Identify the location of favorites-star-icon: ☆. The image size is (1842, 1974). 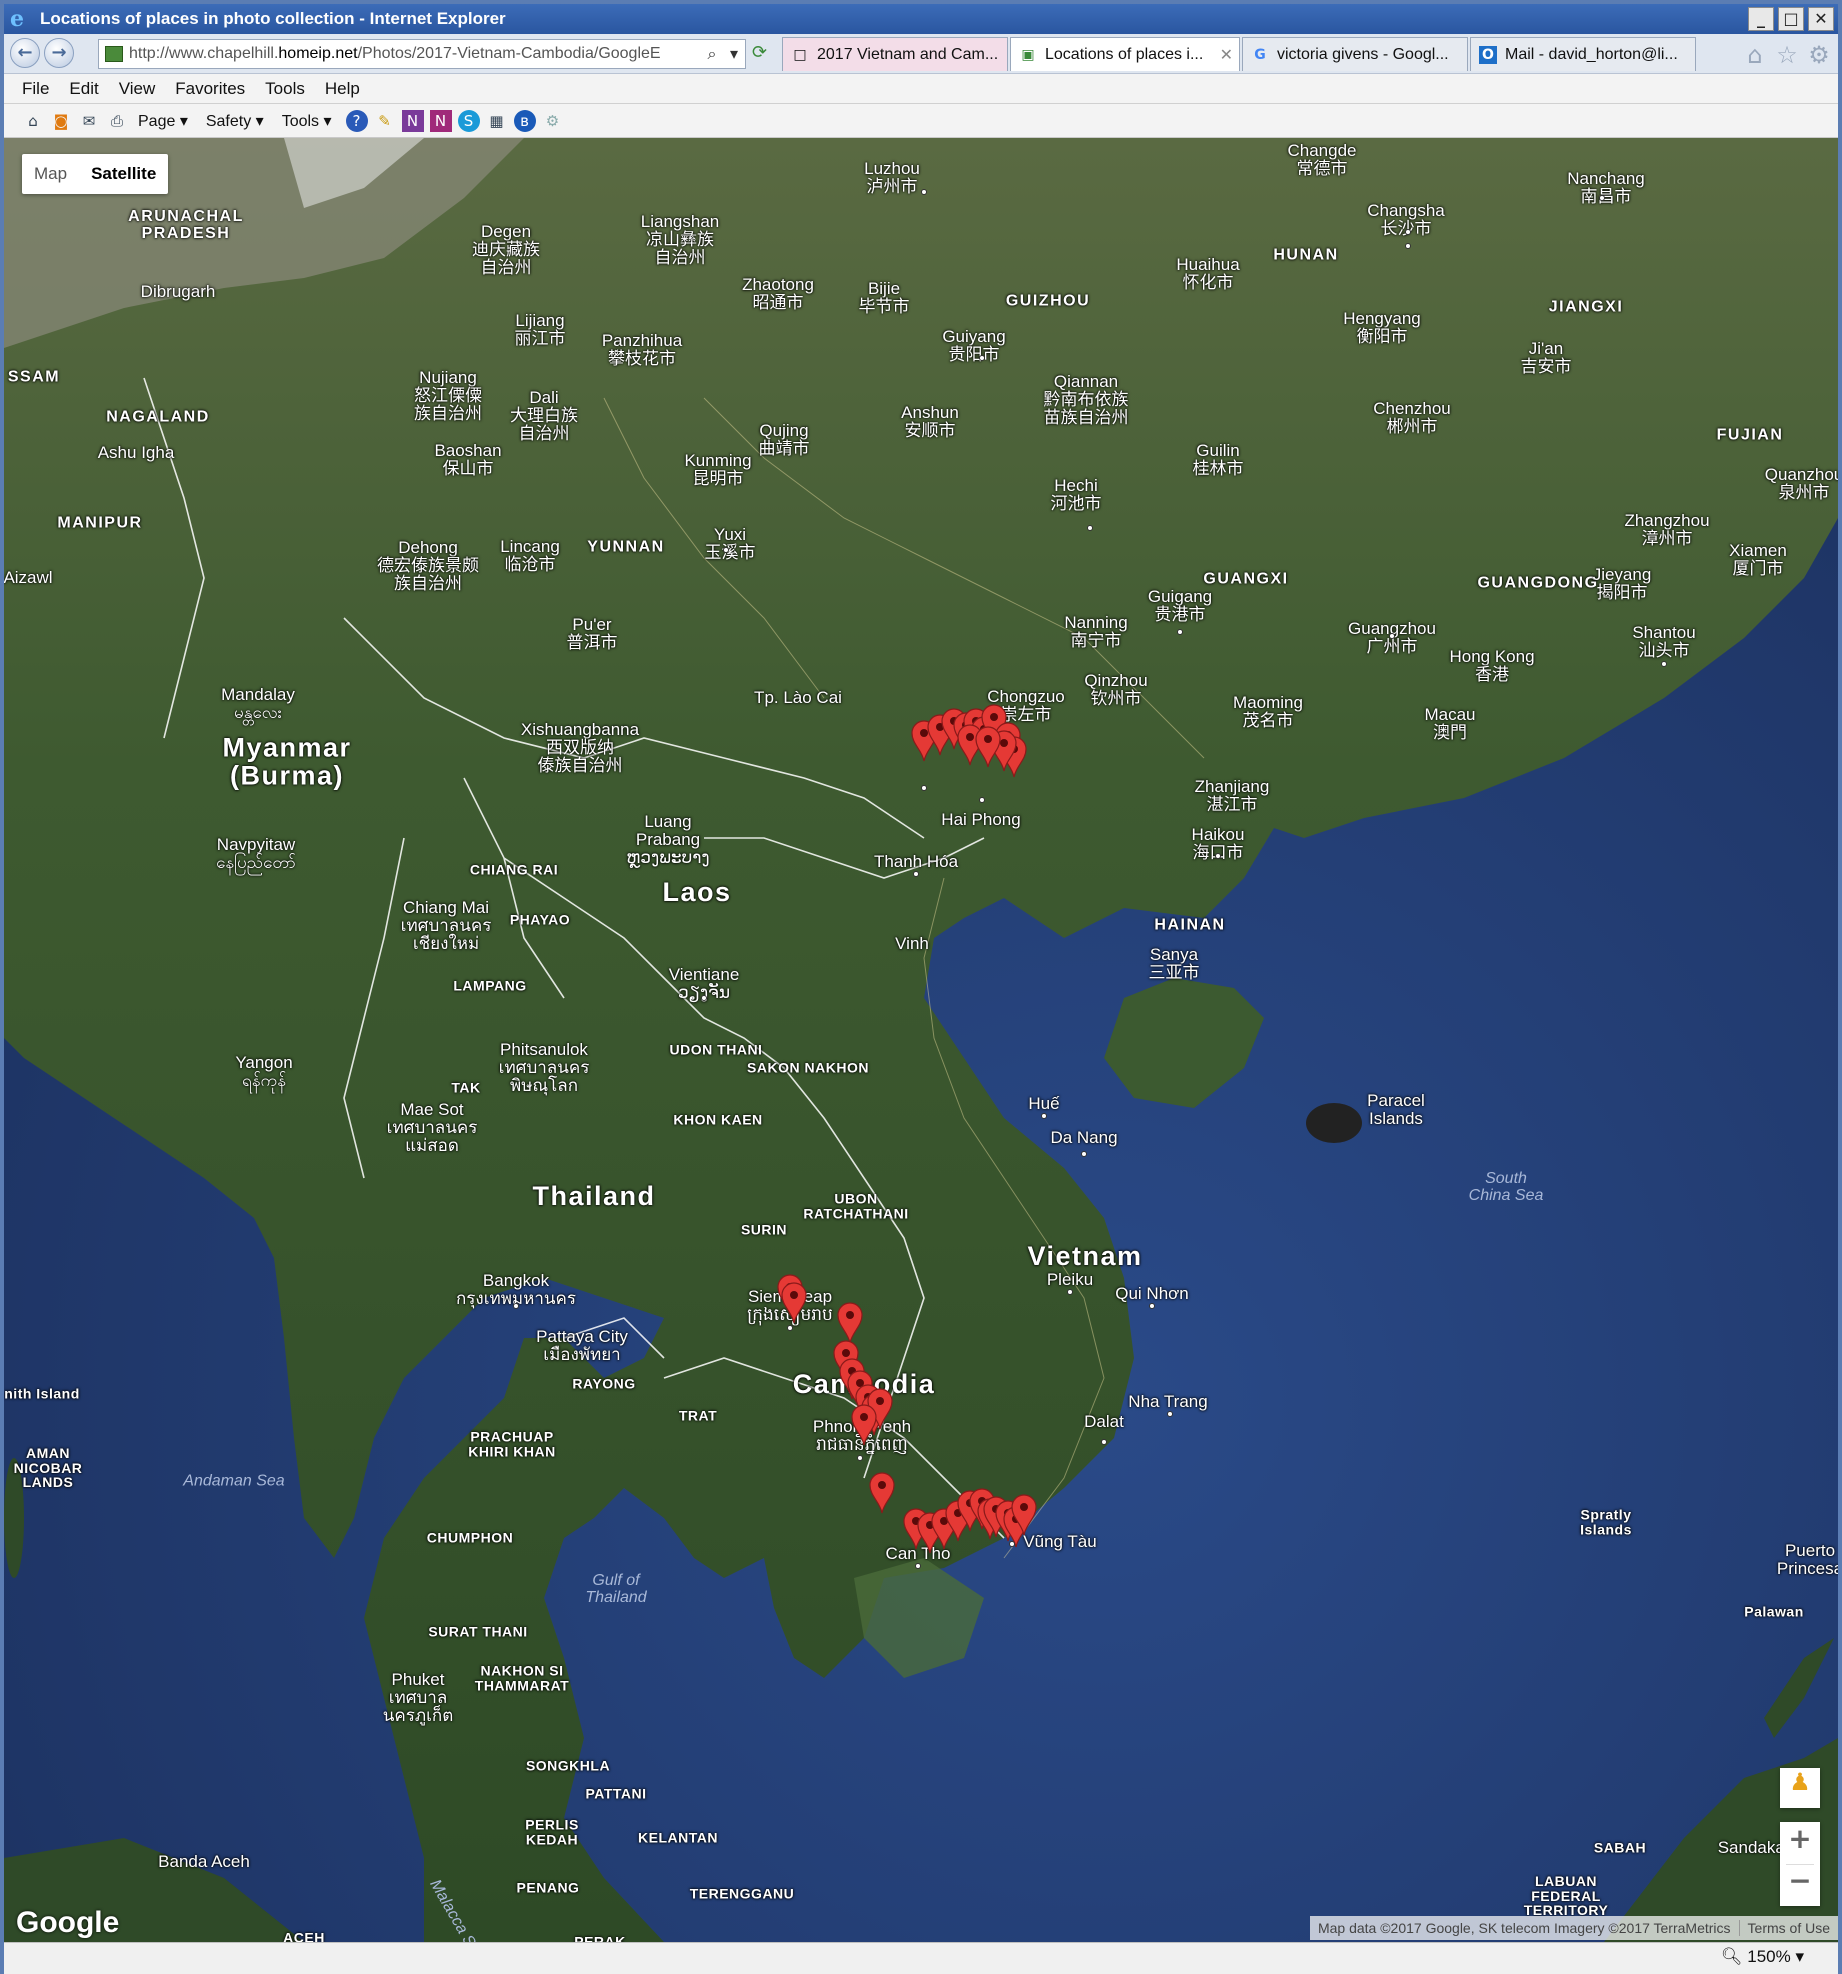
(1787, 55).